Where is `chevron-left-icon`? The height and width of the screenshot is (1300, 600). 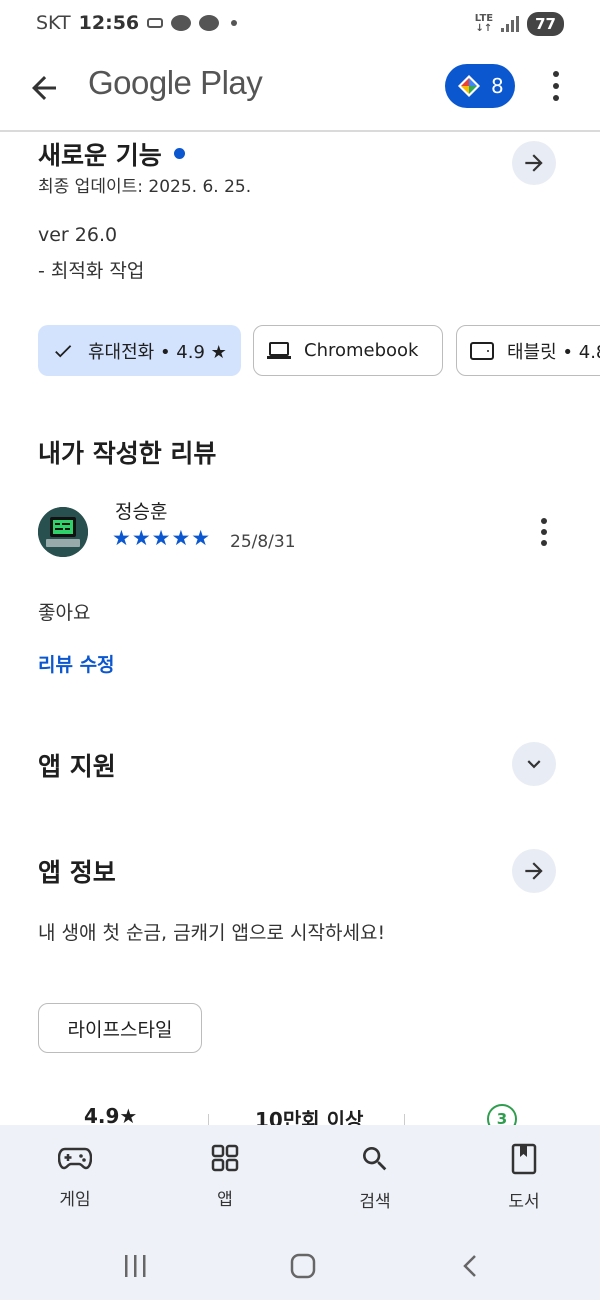
chevron-left-icon is located at coordinates (469, 1266).